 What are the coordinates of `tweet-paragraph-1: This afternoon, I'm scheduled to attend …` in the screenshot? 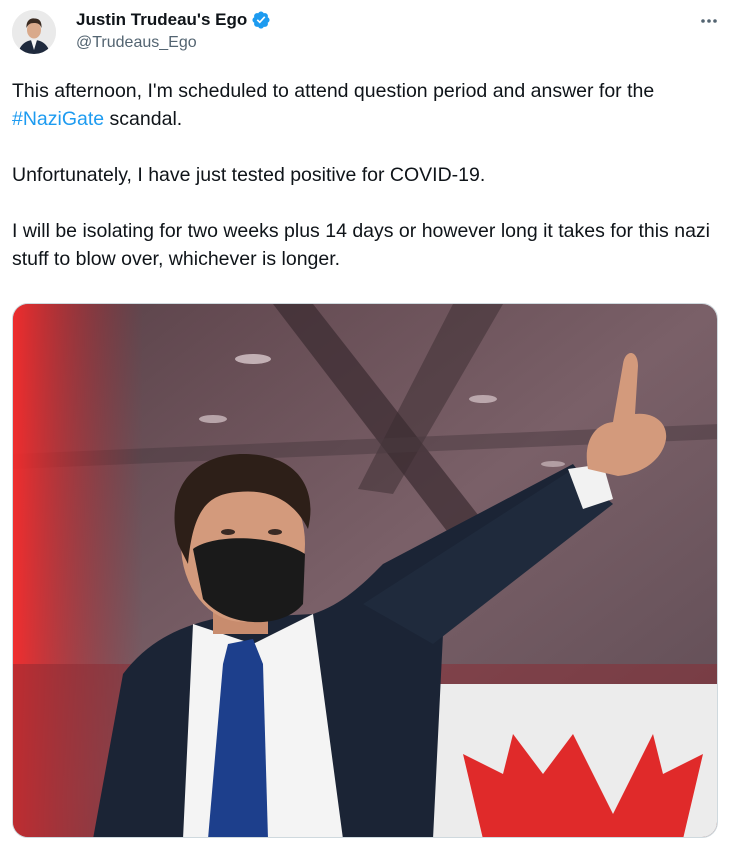 It's located at (362, 105).